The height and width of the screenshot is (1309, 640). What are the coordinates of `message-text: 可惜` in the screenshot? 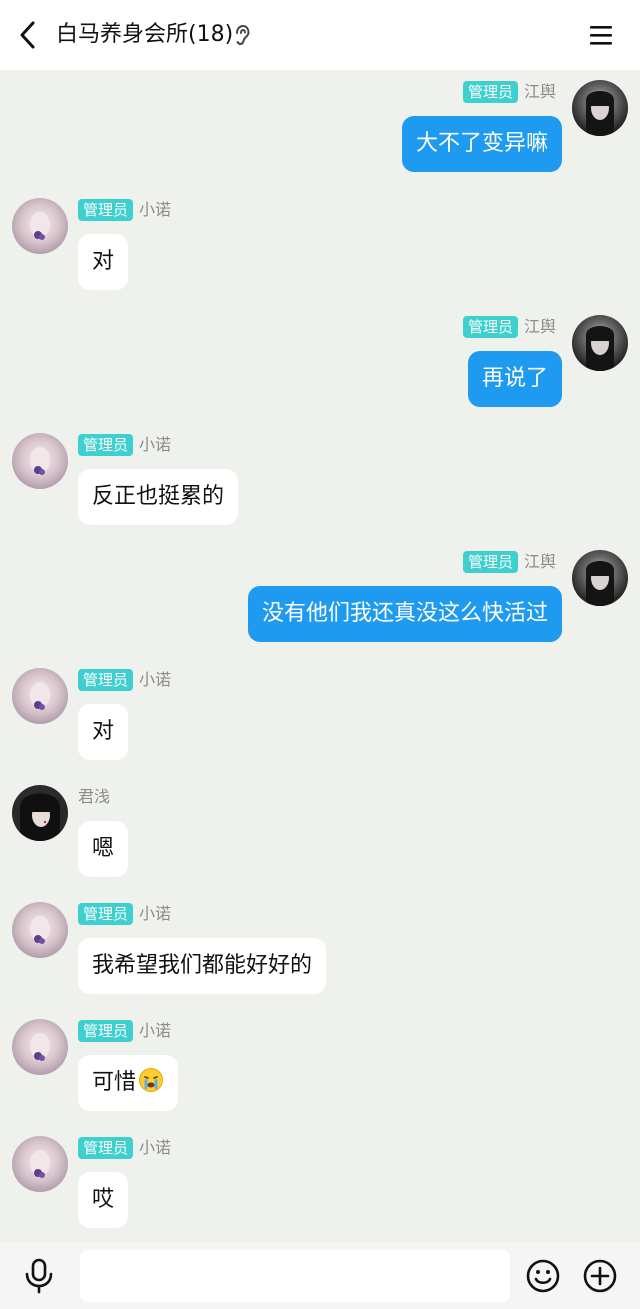 It's located at (114, 1082).